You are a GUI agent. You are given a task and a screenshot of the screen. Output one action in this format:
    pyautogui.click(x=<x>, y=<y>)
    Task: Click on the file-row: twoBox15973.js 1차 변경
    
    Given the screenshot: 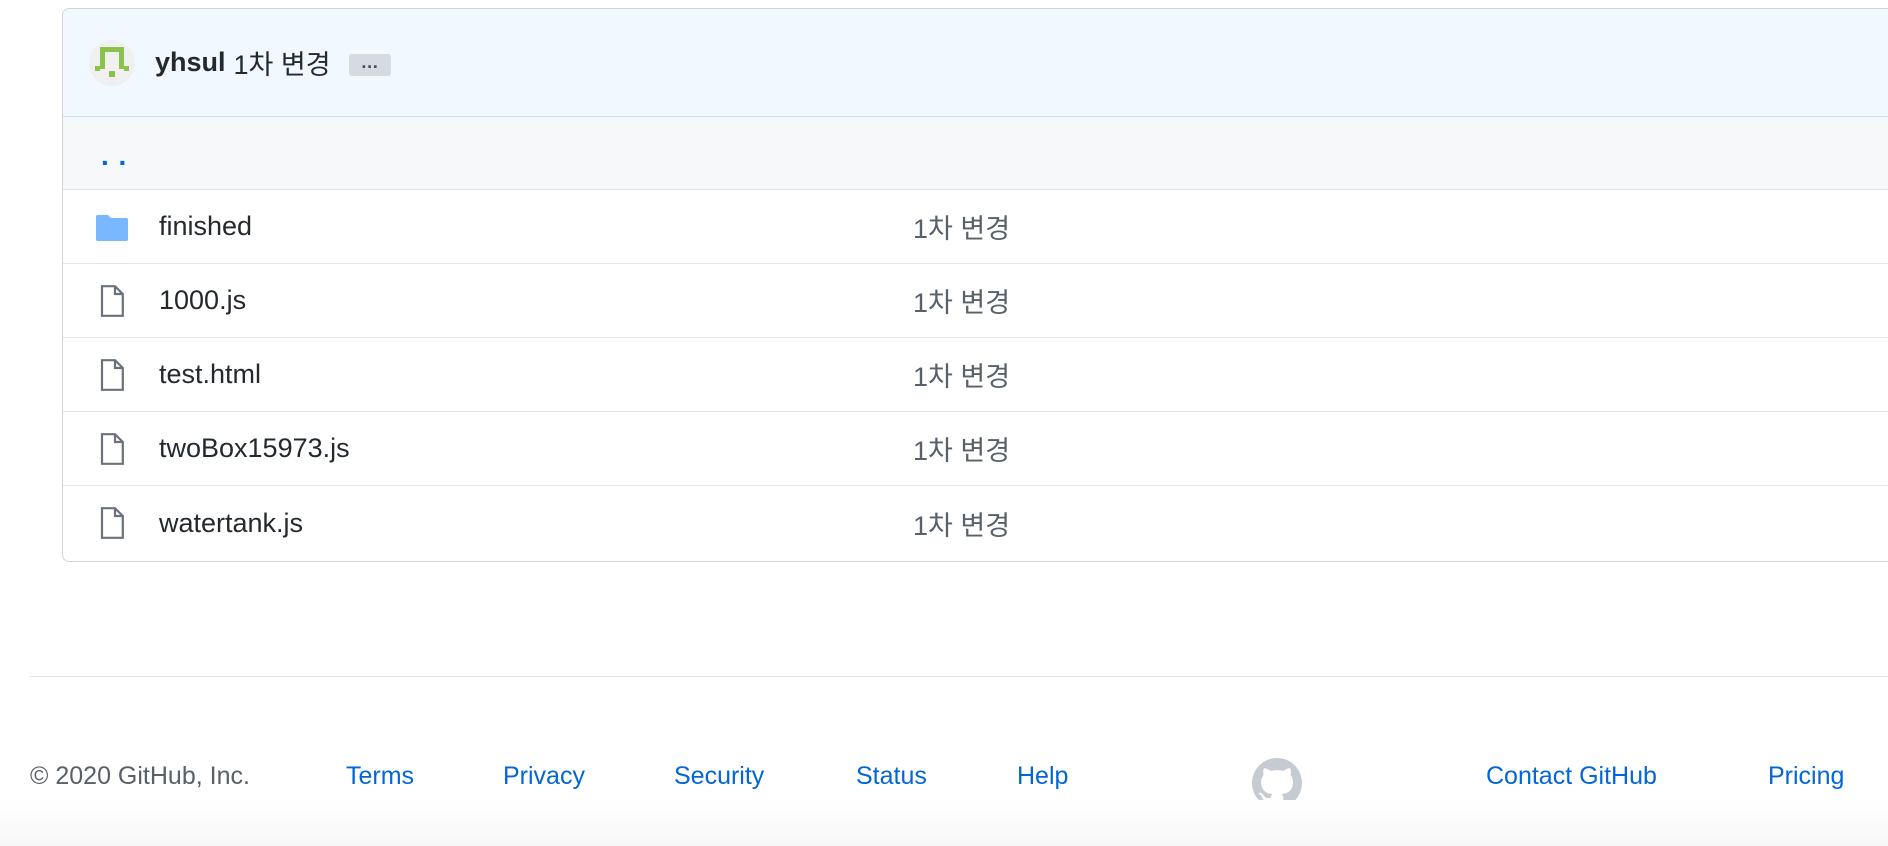 What is the action you would take?
    pyautogui.click(x=975, y=449)
    